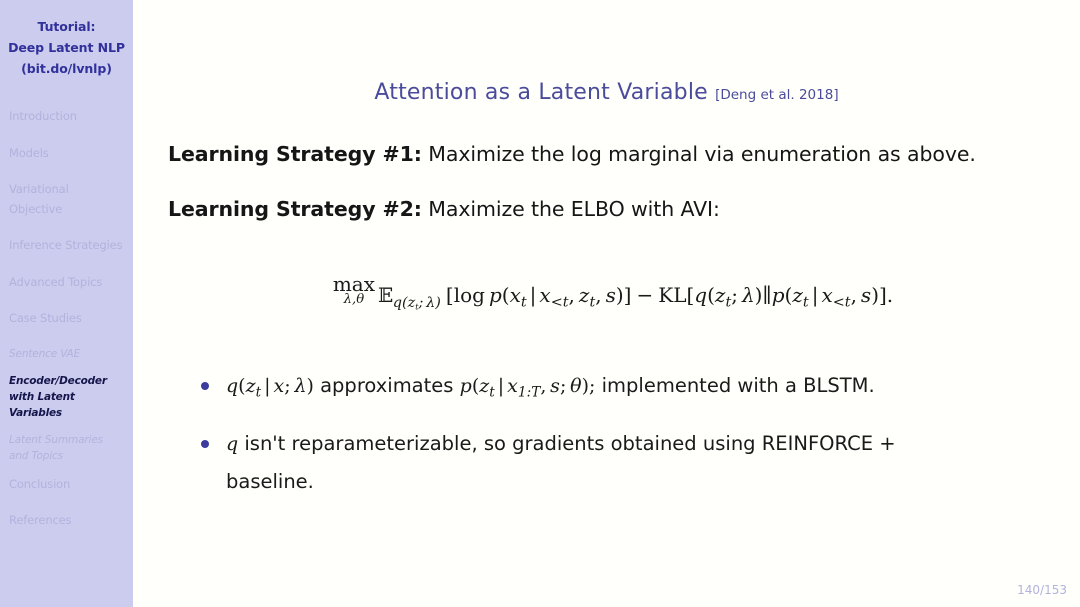 The width and height of the screenshot is (1080, 607). Describe the element at coordinates (66, 26) in the screenshot. I see `sidebar-title-line-1: Tutorial:` at that location.